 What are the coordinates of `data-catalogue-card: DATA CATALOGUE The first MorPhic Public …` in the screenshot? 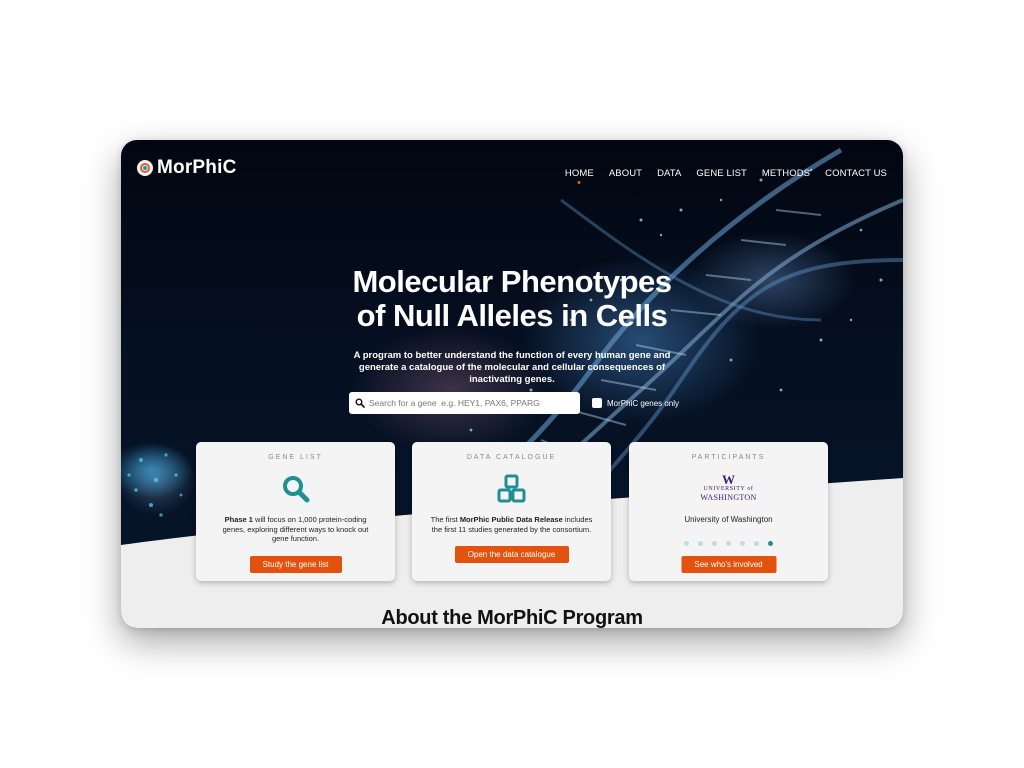 It's located at (511, 511).